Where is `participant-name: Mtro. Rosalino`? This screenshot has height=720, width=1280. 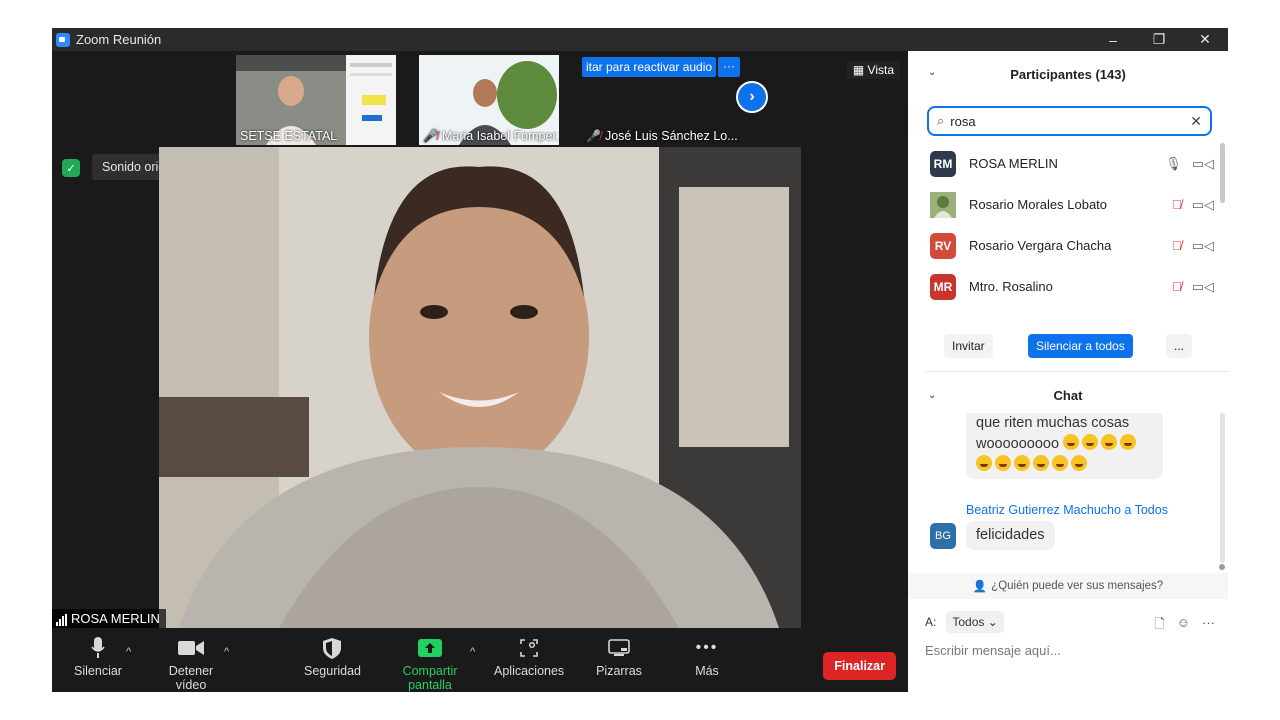 participant-name: Mtro. Rosalino is located at coordinates (1011, 286).